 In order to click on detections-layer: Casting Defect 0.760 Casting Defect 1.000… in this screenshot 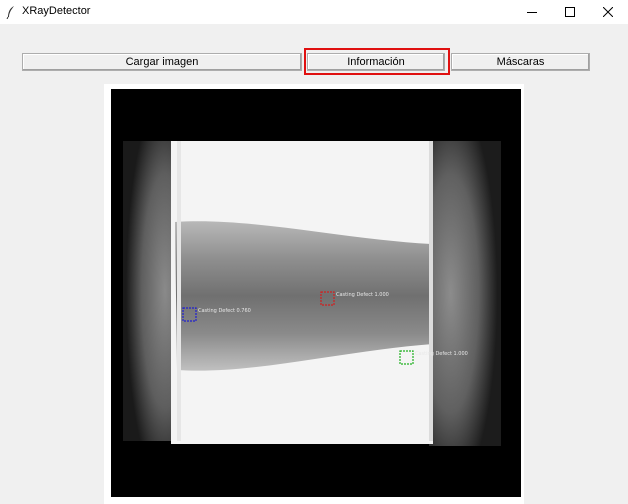, I will do `click(325, 328)`.